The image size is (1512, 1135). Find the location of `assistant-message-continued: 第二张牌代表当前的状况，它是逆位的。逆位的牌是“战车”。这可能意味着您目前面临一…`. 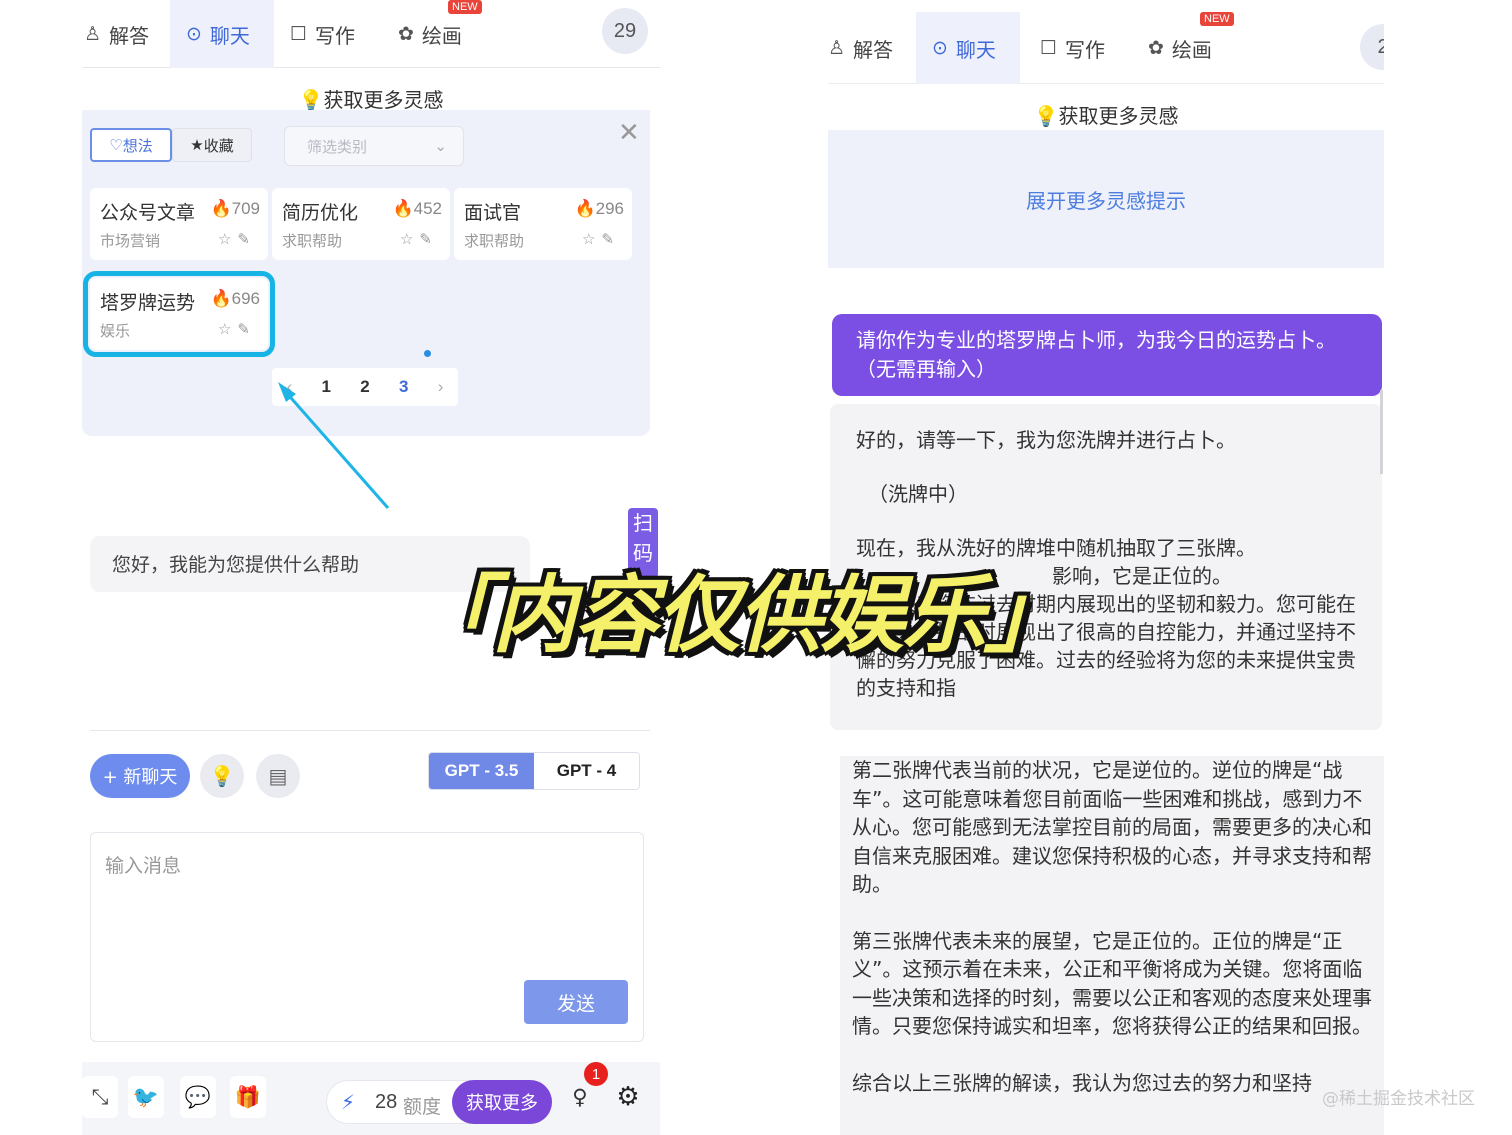

assistant-message-continued: 第二张牌代表当前的状况，它是逆位的。逆位的牌是“战车”。这可能意味着您目前面临一… is located at coordinates (1112, 945).